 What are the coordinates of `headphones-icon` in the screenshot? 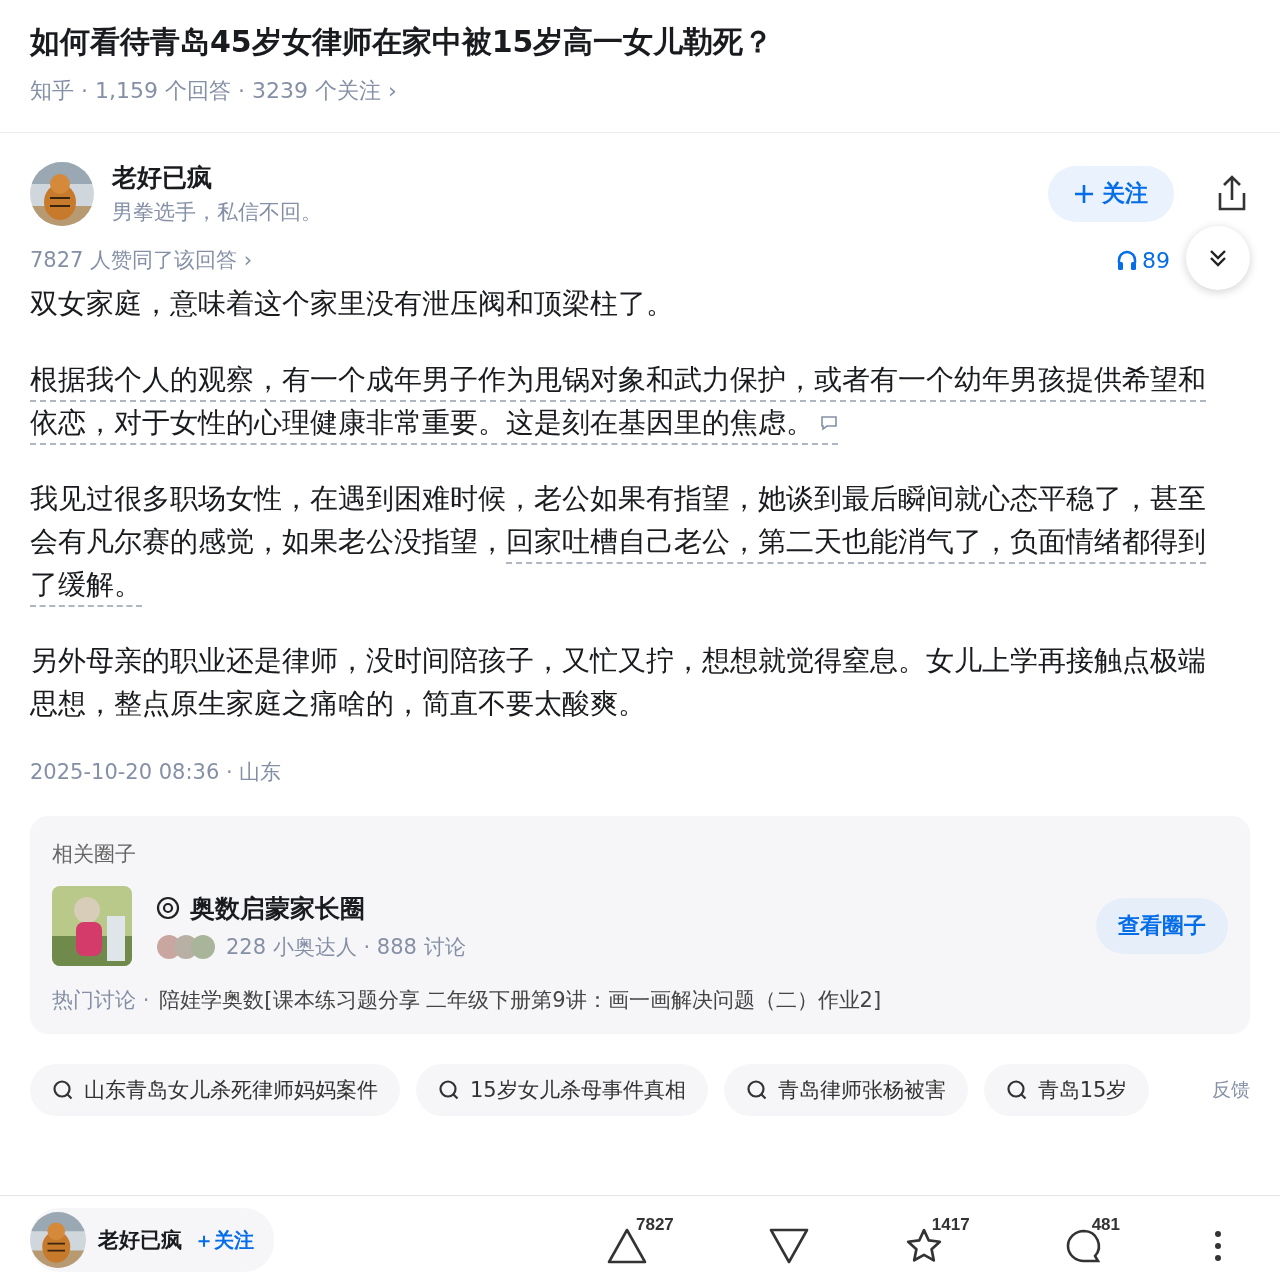 It's located at (1127, 260).